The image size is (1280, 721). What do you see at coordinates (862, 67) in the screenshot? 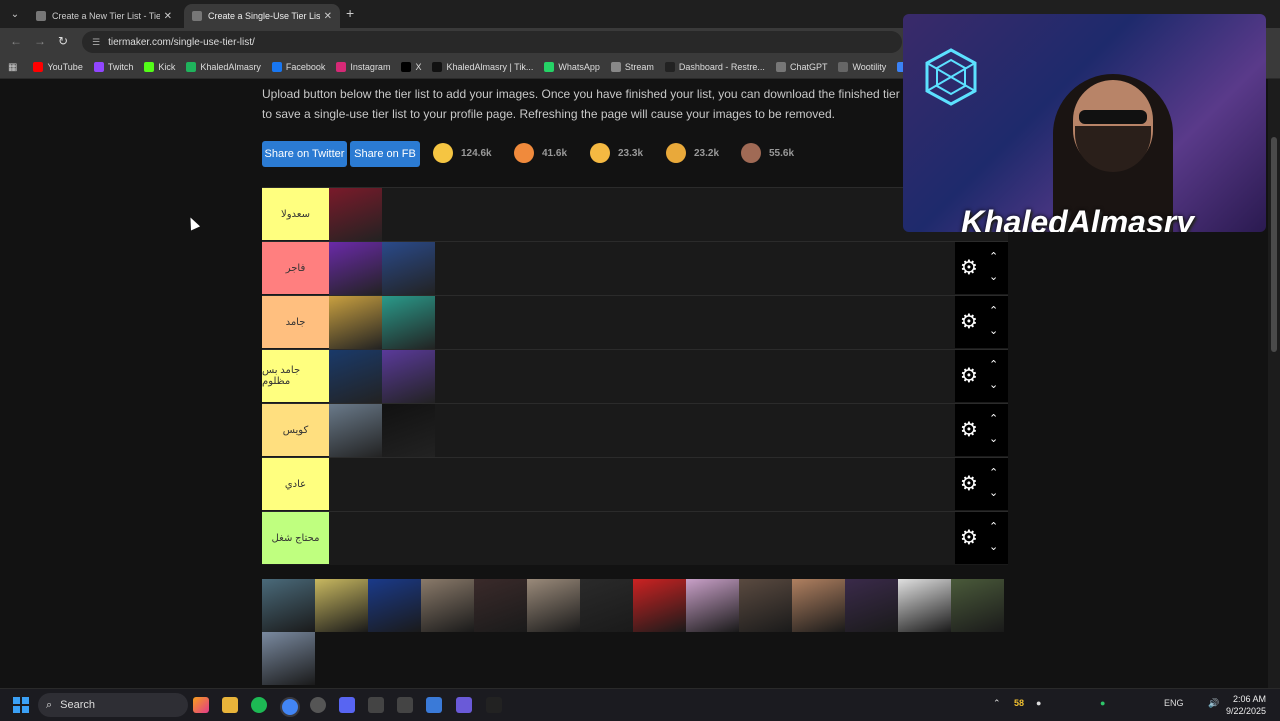
I see `bookmark-item: Wootility` at bounding box center [862, 67].